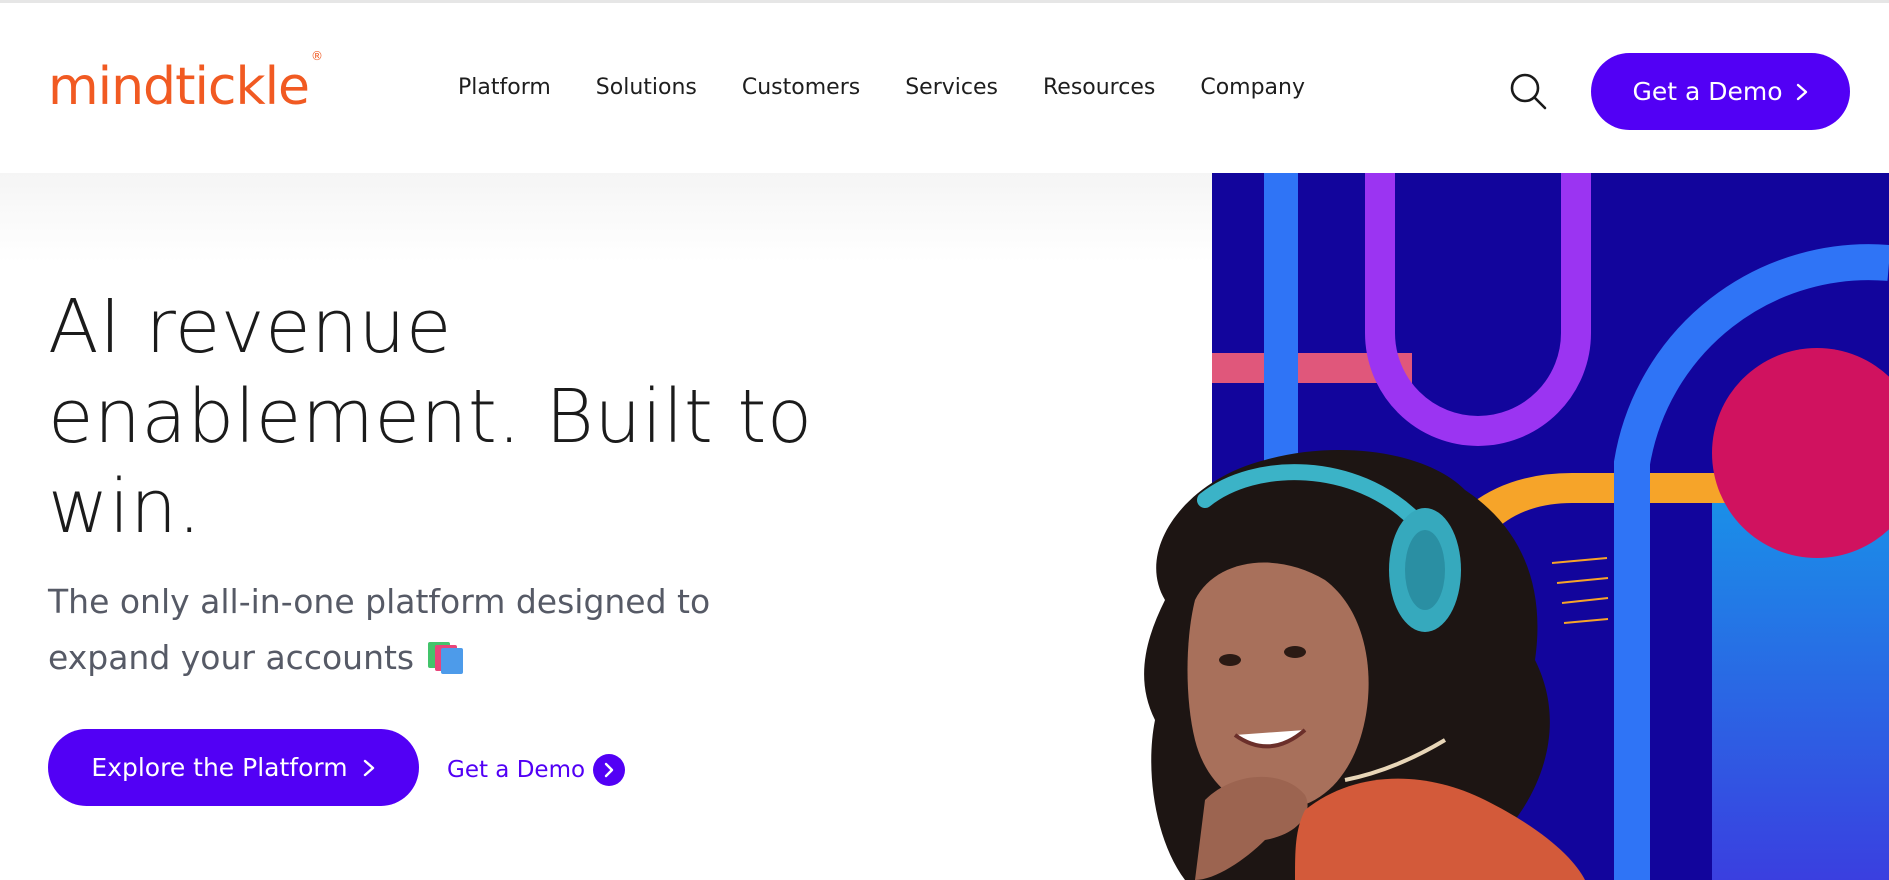  I want to click on books-icon, so click(446, 657).